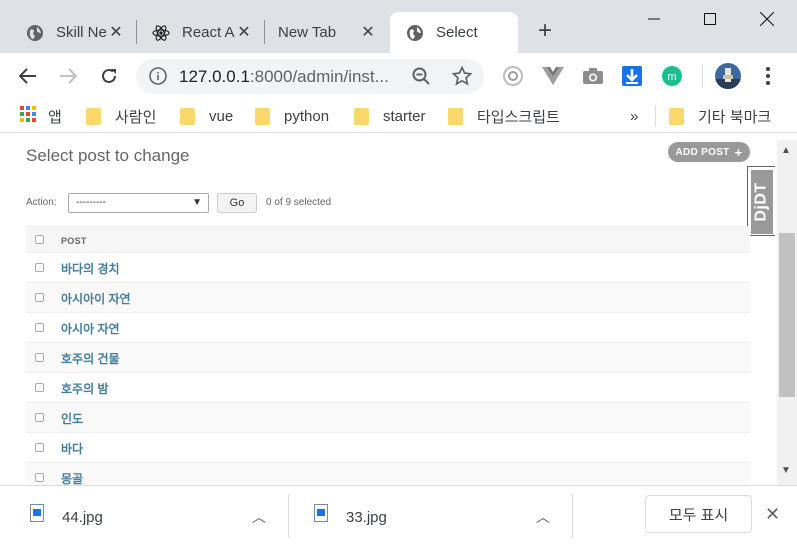 This screenshot has width=797, height=546. I want to click on info-icon, so click(158, 78).